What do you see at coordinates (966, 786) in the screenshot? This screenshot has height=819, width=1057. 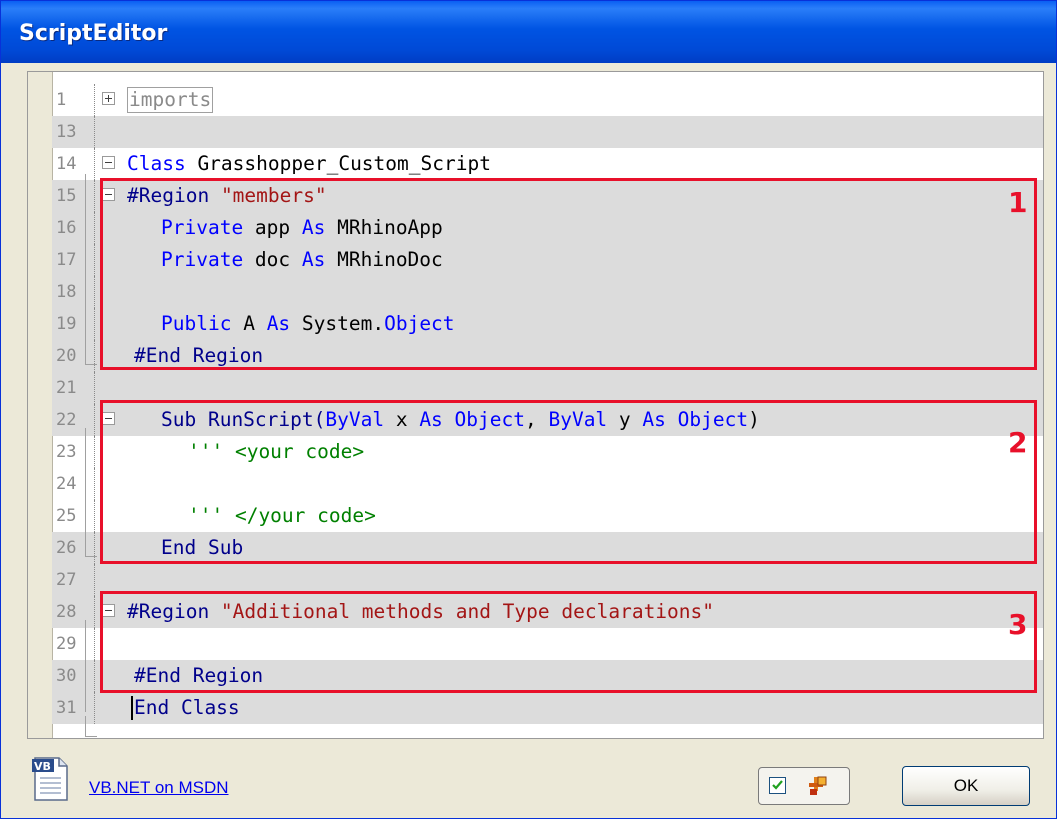 I see `ok-button: OK` at bounding box center [966, 786].